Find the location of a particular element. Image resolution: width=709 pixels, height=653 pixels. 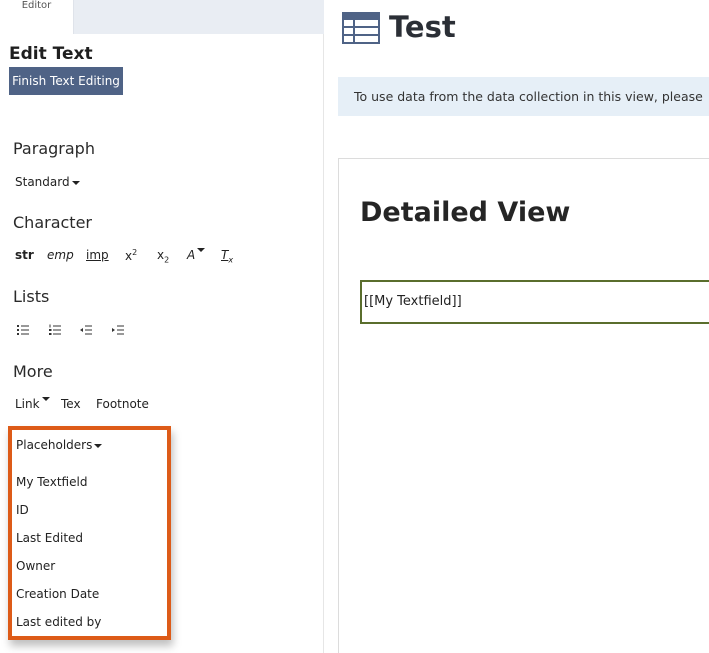

outdent-icon is located at coordinates (87, 330).